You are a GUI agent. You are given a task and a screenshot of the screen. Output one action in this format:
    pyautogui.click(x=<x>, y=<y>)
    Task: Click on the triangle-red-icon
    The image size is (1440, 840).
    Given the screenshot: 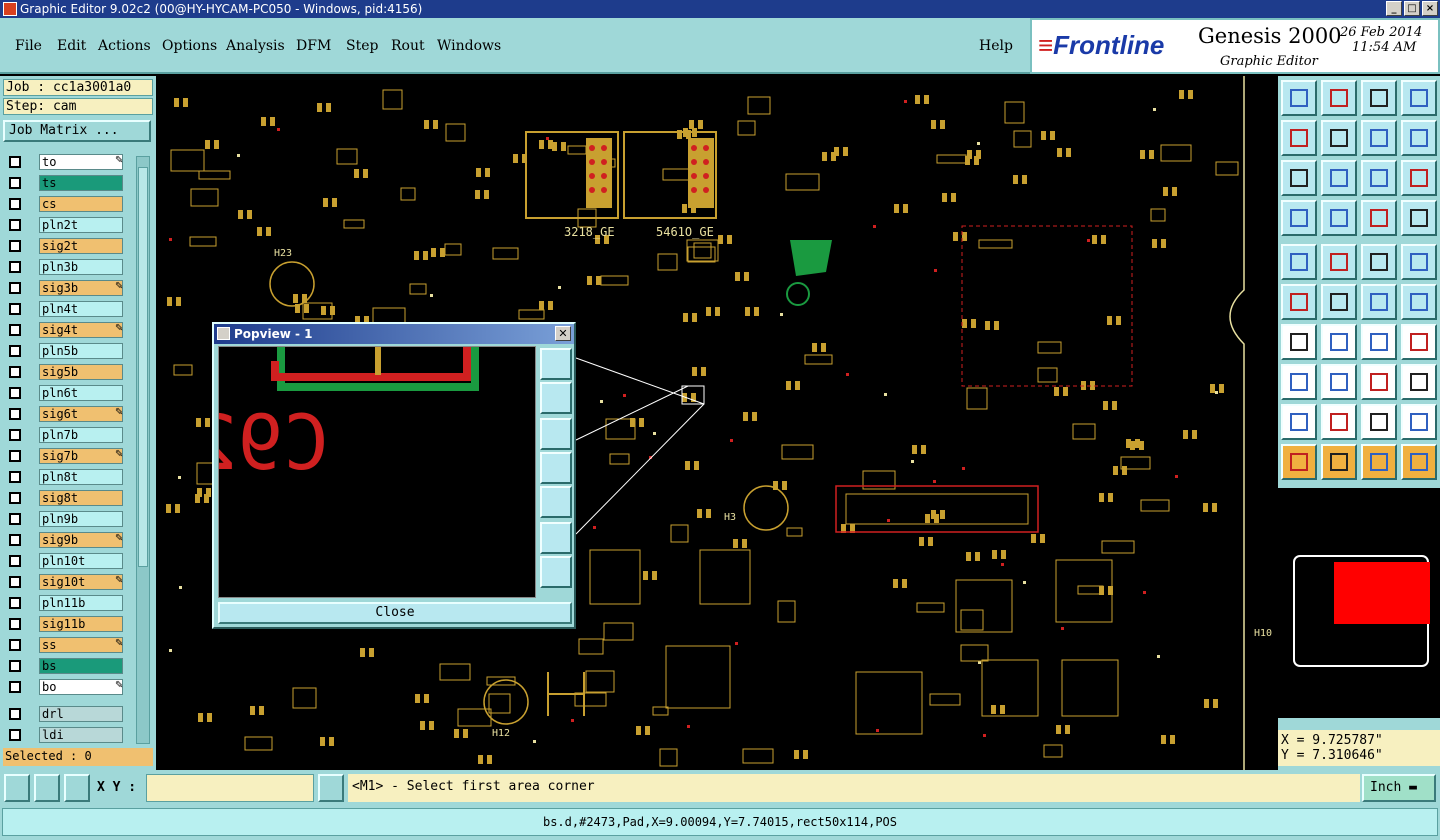 What is the action you would take?
    pyautogui.click(x=1339, y=422)
    